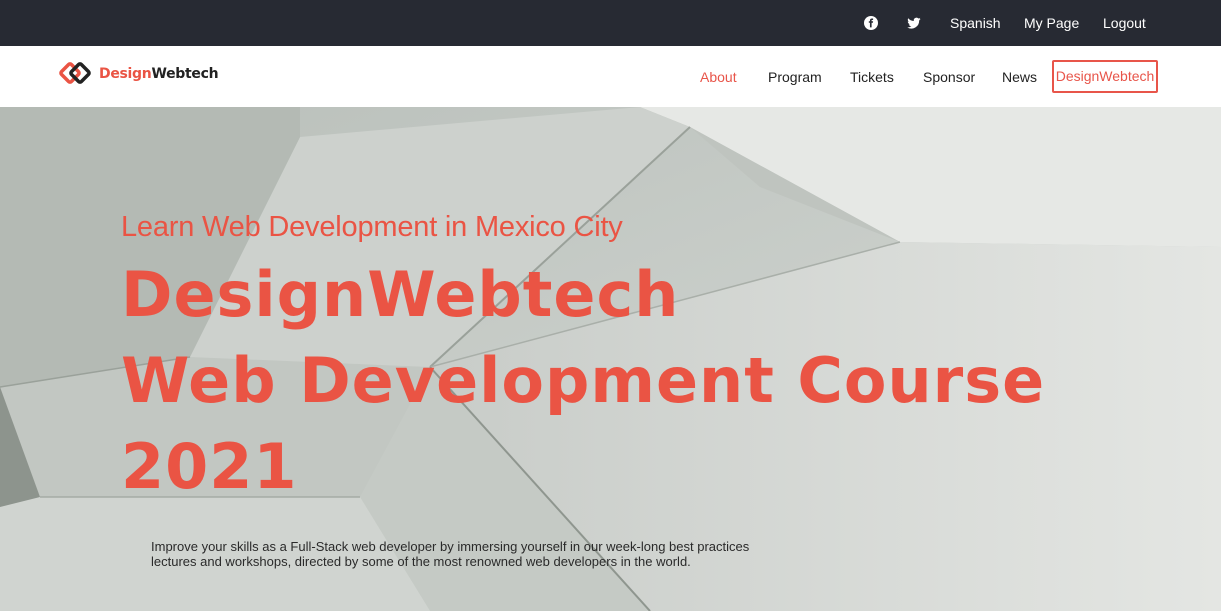  Describe the element at coordinates (871, 23) in the screenshot. I see `facebook-icon` at that location.